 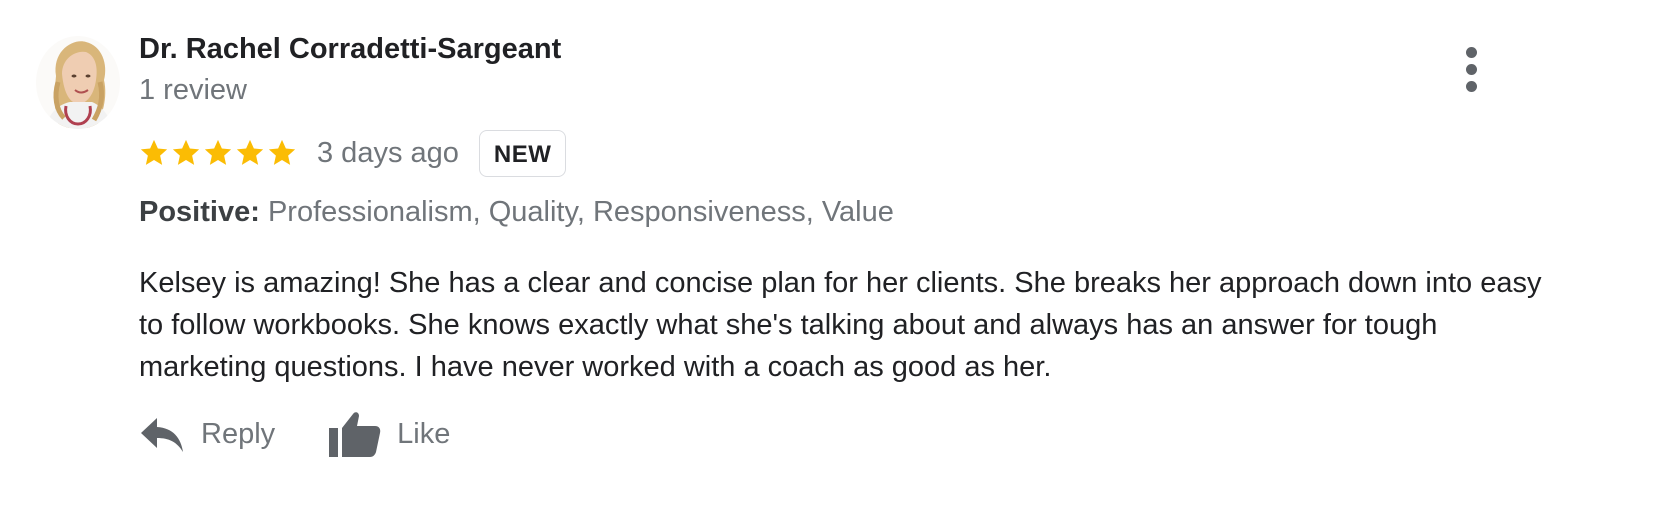 What do you see at coordinates (193, 90) in the screenshot?
I see `review-count: 1 review` at bounding box center [193, 90].